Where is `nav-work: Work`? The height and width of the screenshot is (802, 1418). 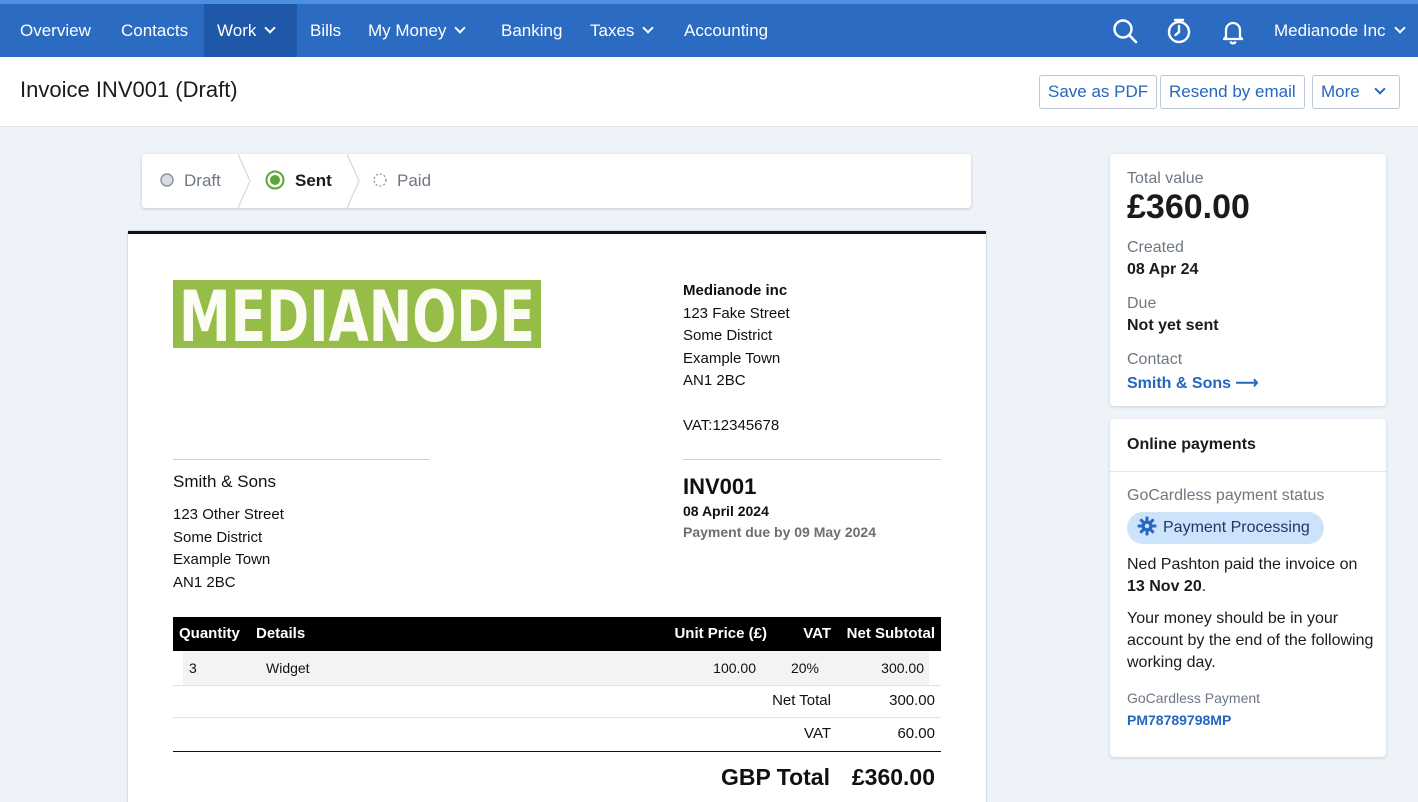
nav-work: Work is located at coordinates (250, 30).